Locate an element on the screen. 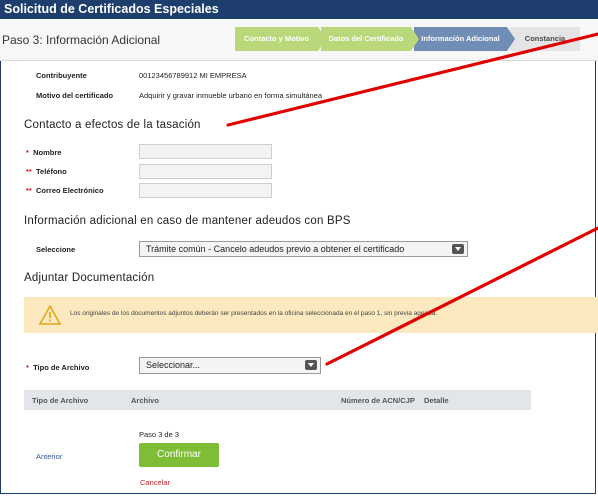 The width and height of the screenshot is (598, 496). step-datos: Datos del Certificado is located at coordinates (370, 39).